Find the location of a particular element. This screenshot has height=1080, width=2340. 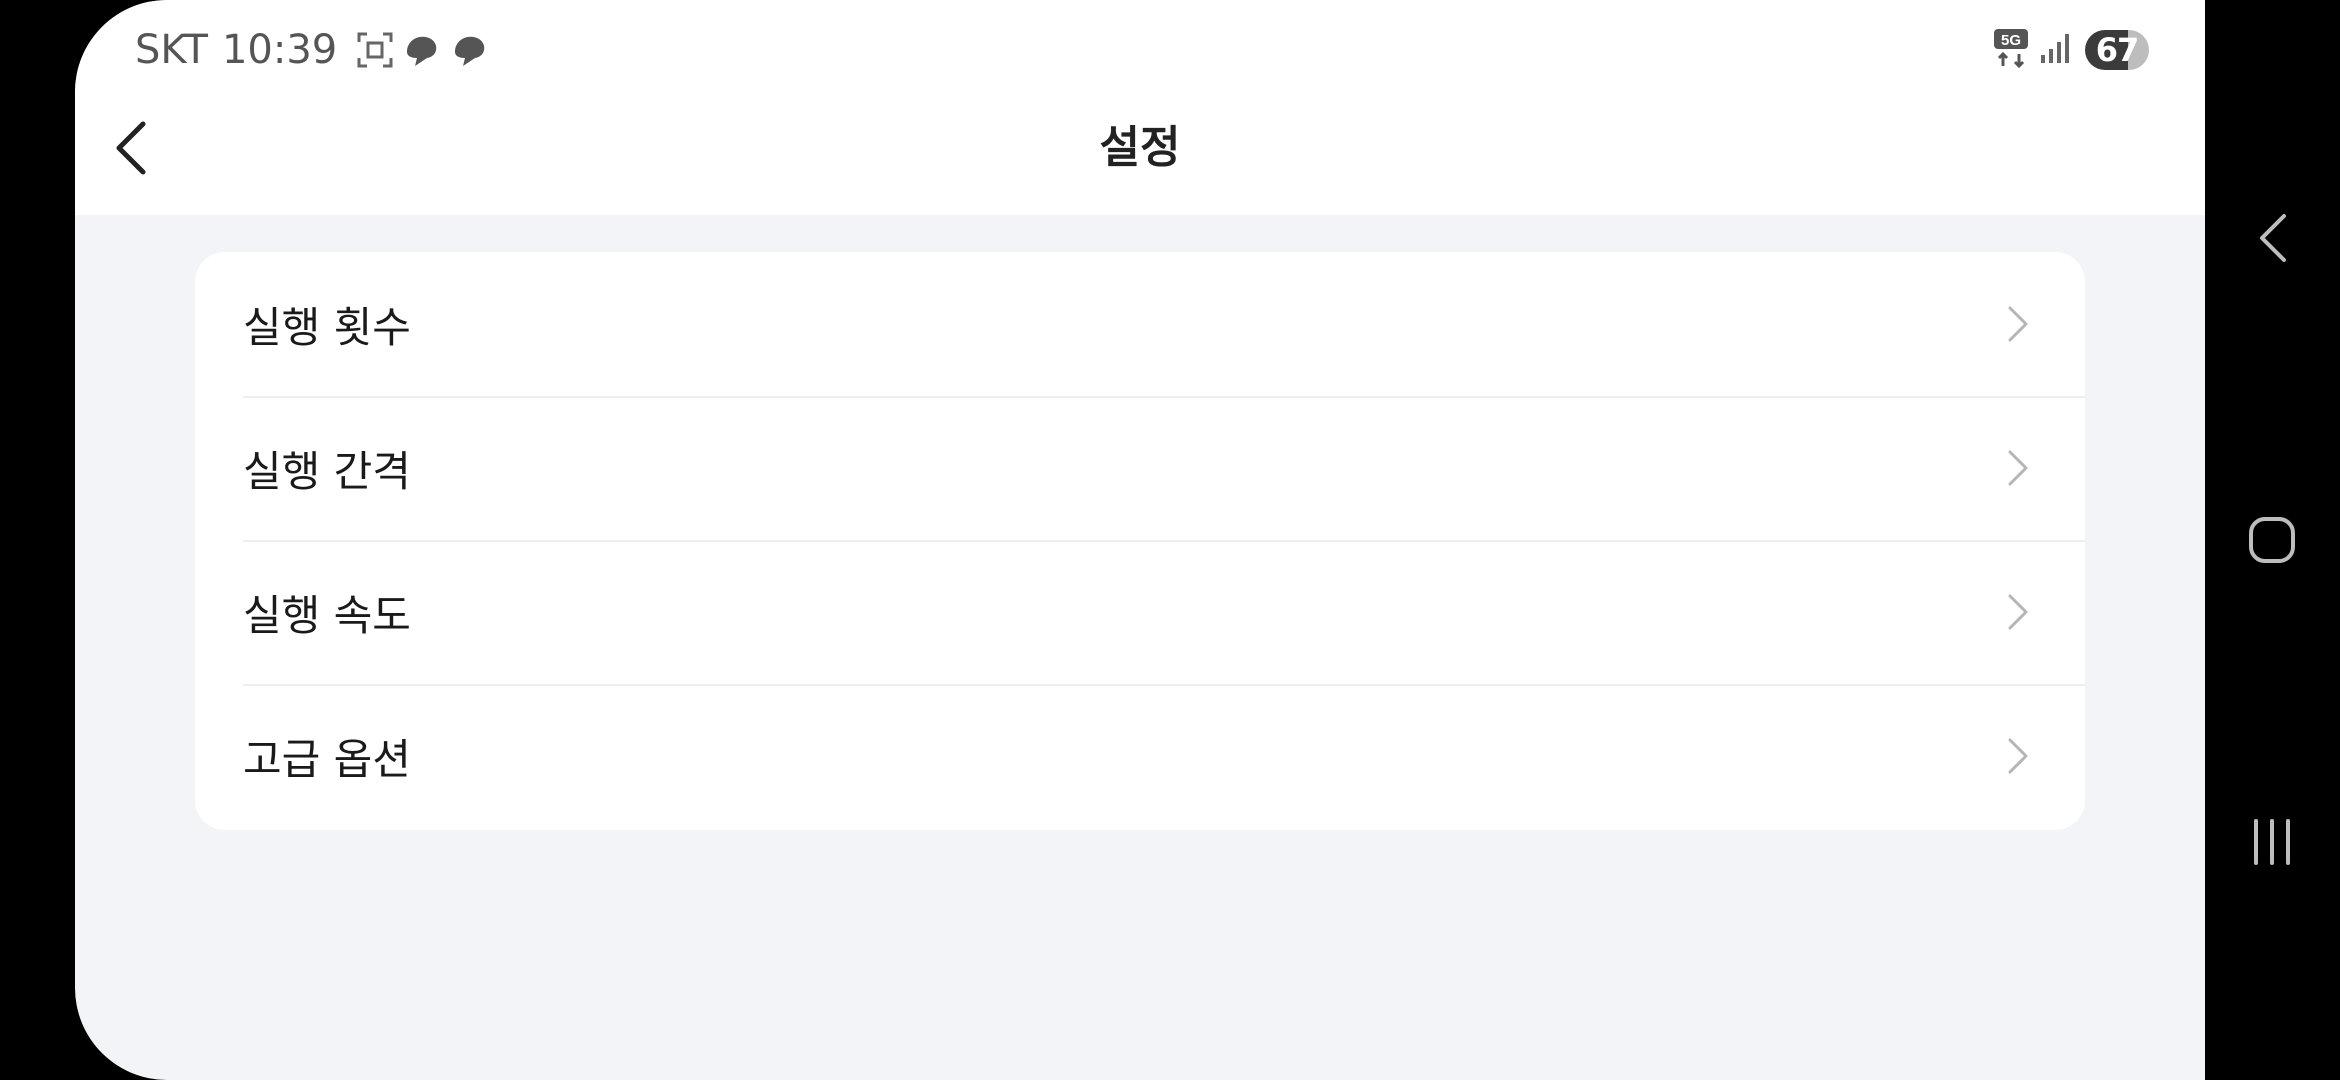

status-bar-right: 5G 67 is located at coordinates (2071, 50).